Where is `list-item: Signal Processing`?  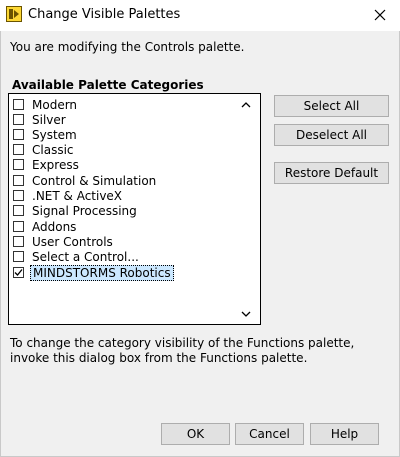
list-item: Signal Processing is located at coordinates (76, 210).